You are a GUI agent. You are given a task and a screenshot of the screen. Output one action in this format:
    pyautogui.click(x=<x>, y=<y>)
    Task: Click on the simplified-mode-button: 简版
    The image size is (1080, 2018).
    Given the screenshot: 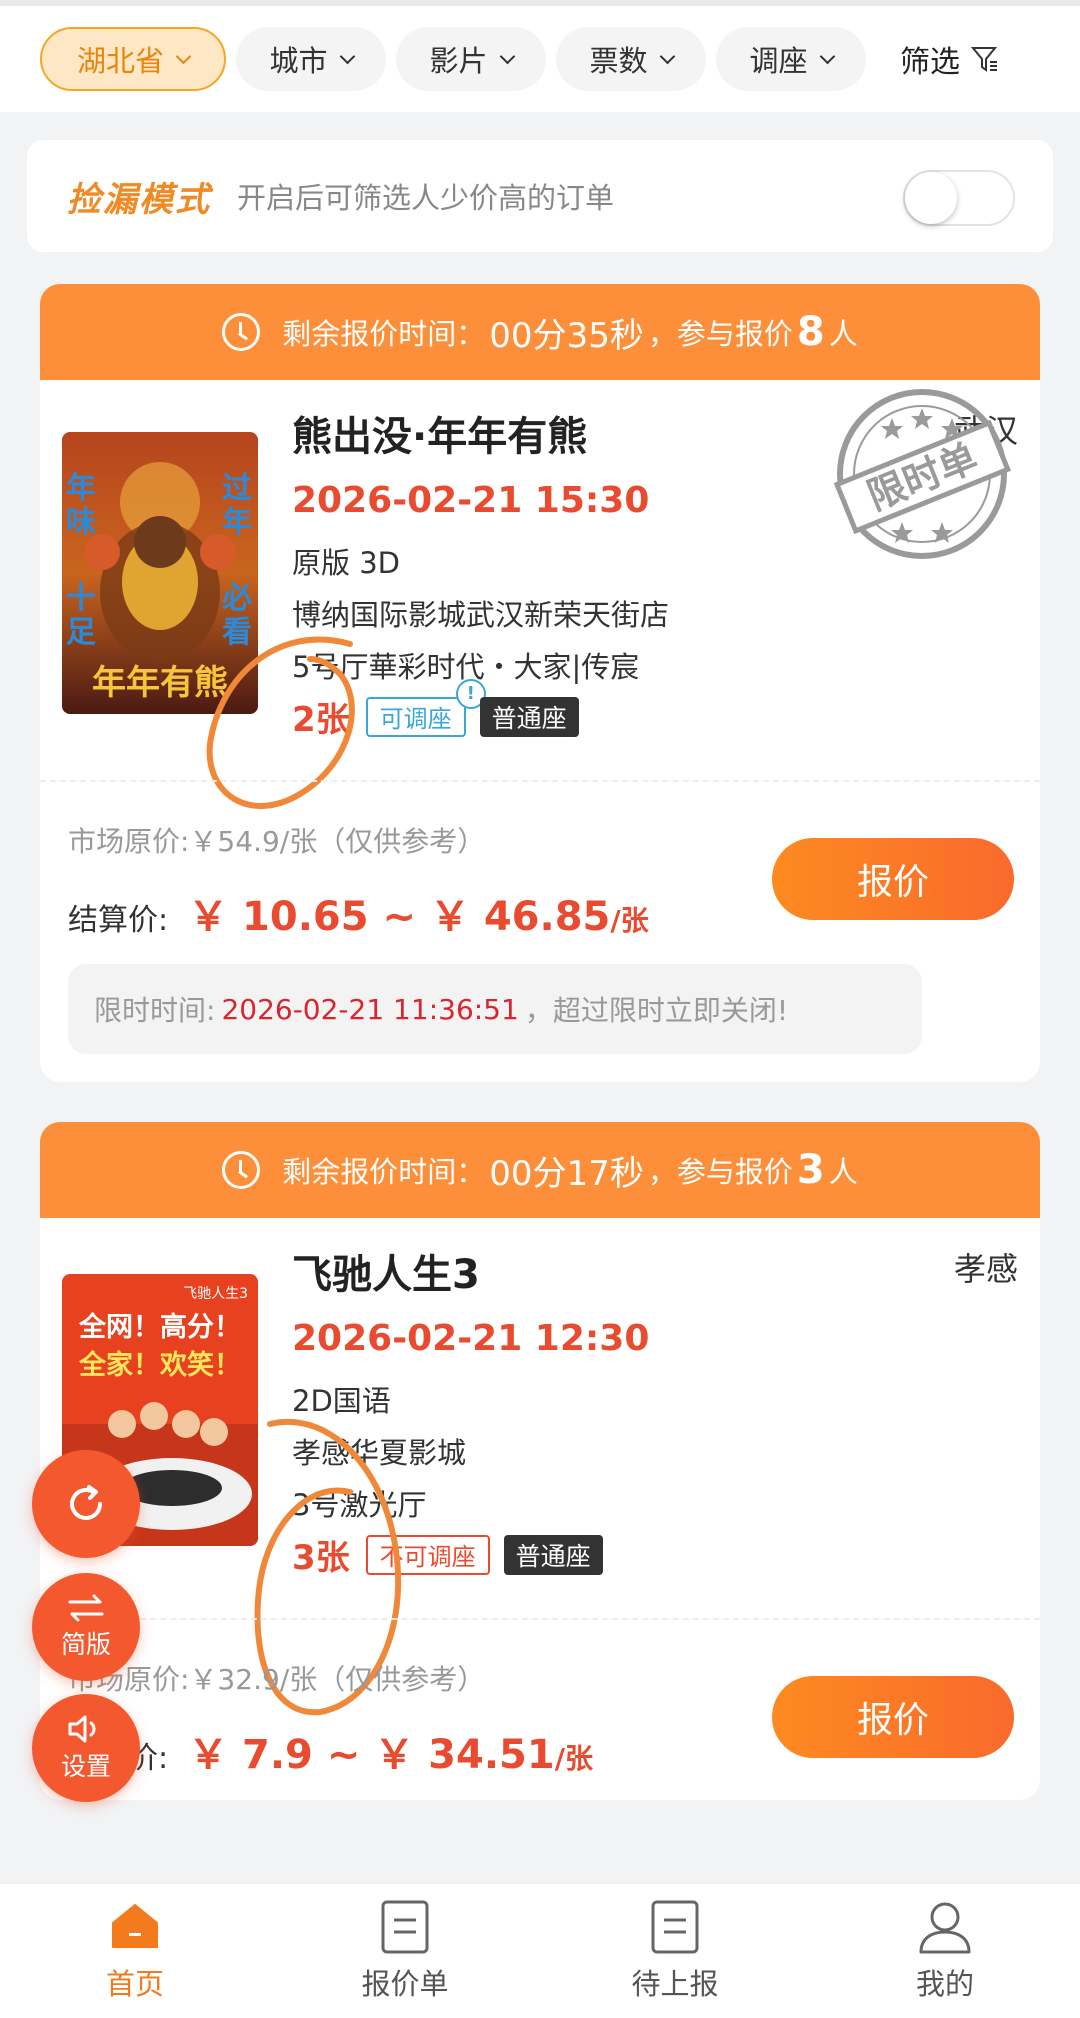 What is the action you would take?
    pyautogui.click(x=86, y=1627)
    